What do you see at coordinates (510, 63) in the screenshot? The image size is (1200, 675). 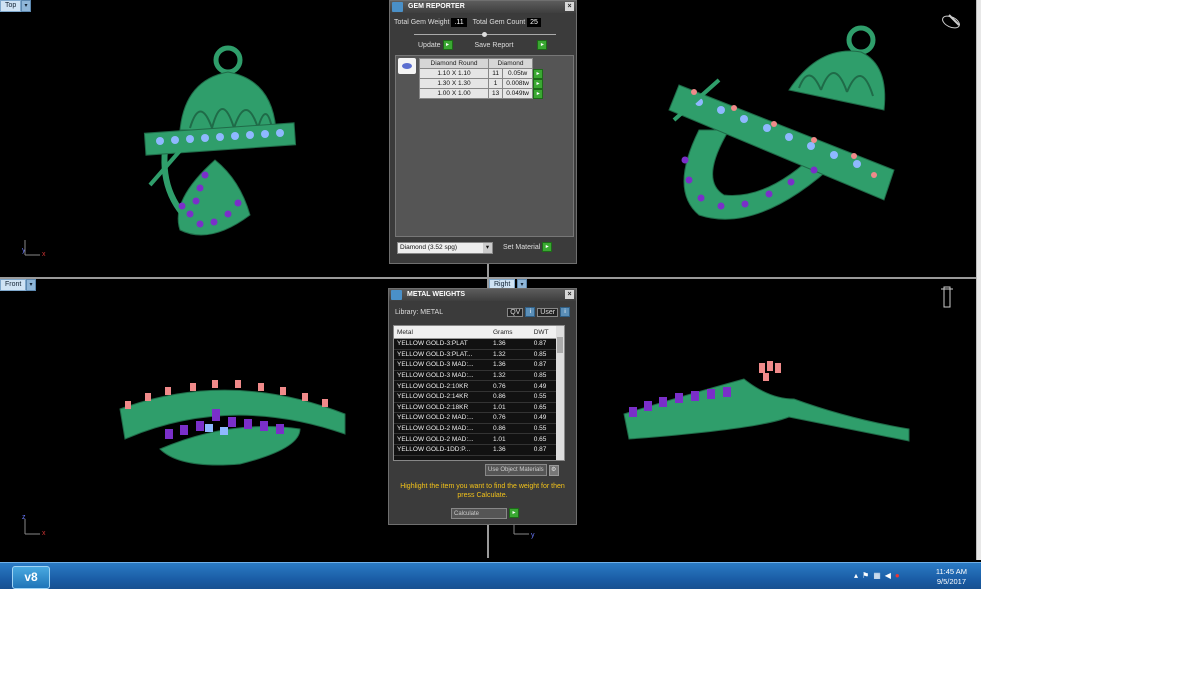 I see `gem-table-header-type: Diamond` at bounding box center [510, 63].